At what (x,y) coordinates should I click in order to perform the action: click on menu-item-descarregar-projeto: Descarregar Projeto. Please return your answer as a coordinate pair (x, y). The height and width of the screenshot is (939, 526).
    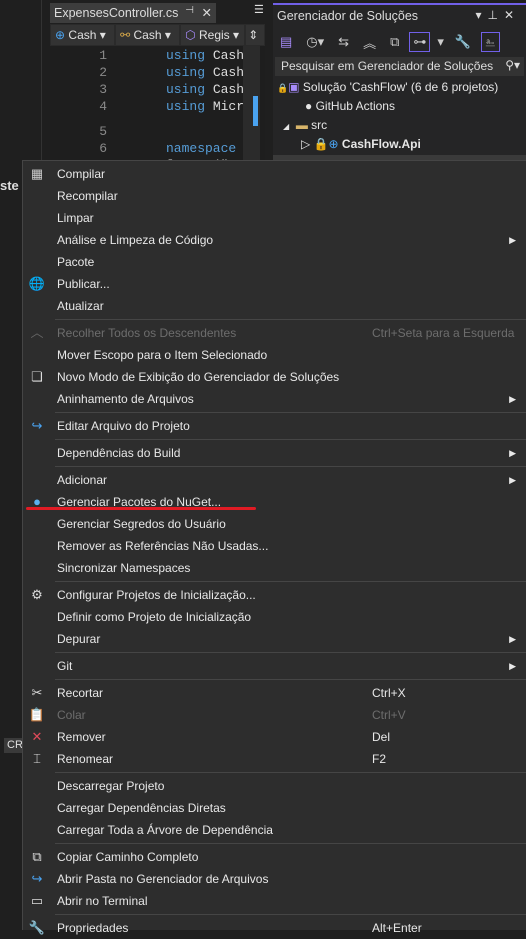
    Looking at the image, I should click on (274, 786).